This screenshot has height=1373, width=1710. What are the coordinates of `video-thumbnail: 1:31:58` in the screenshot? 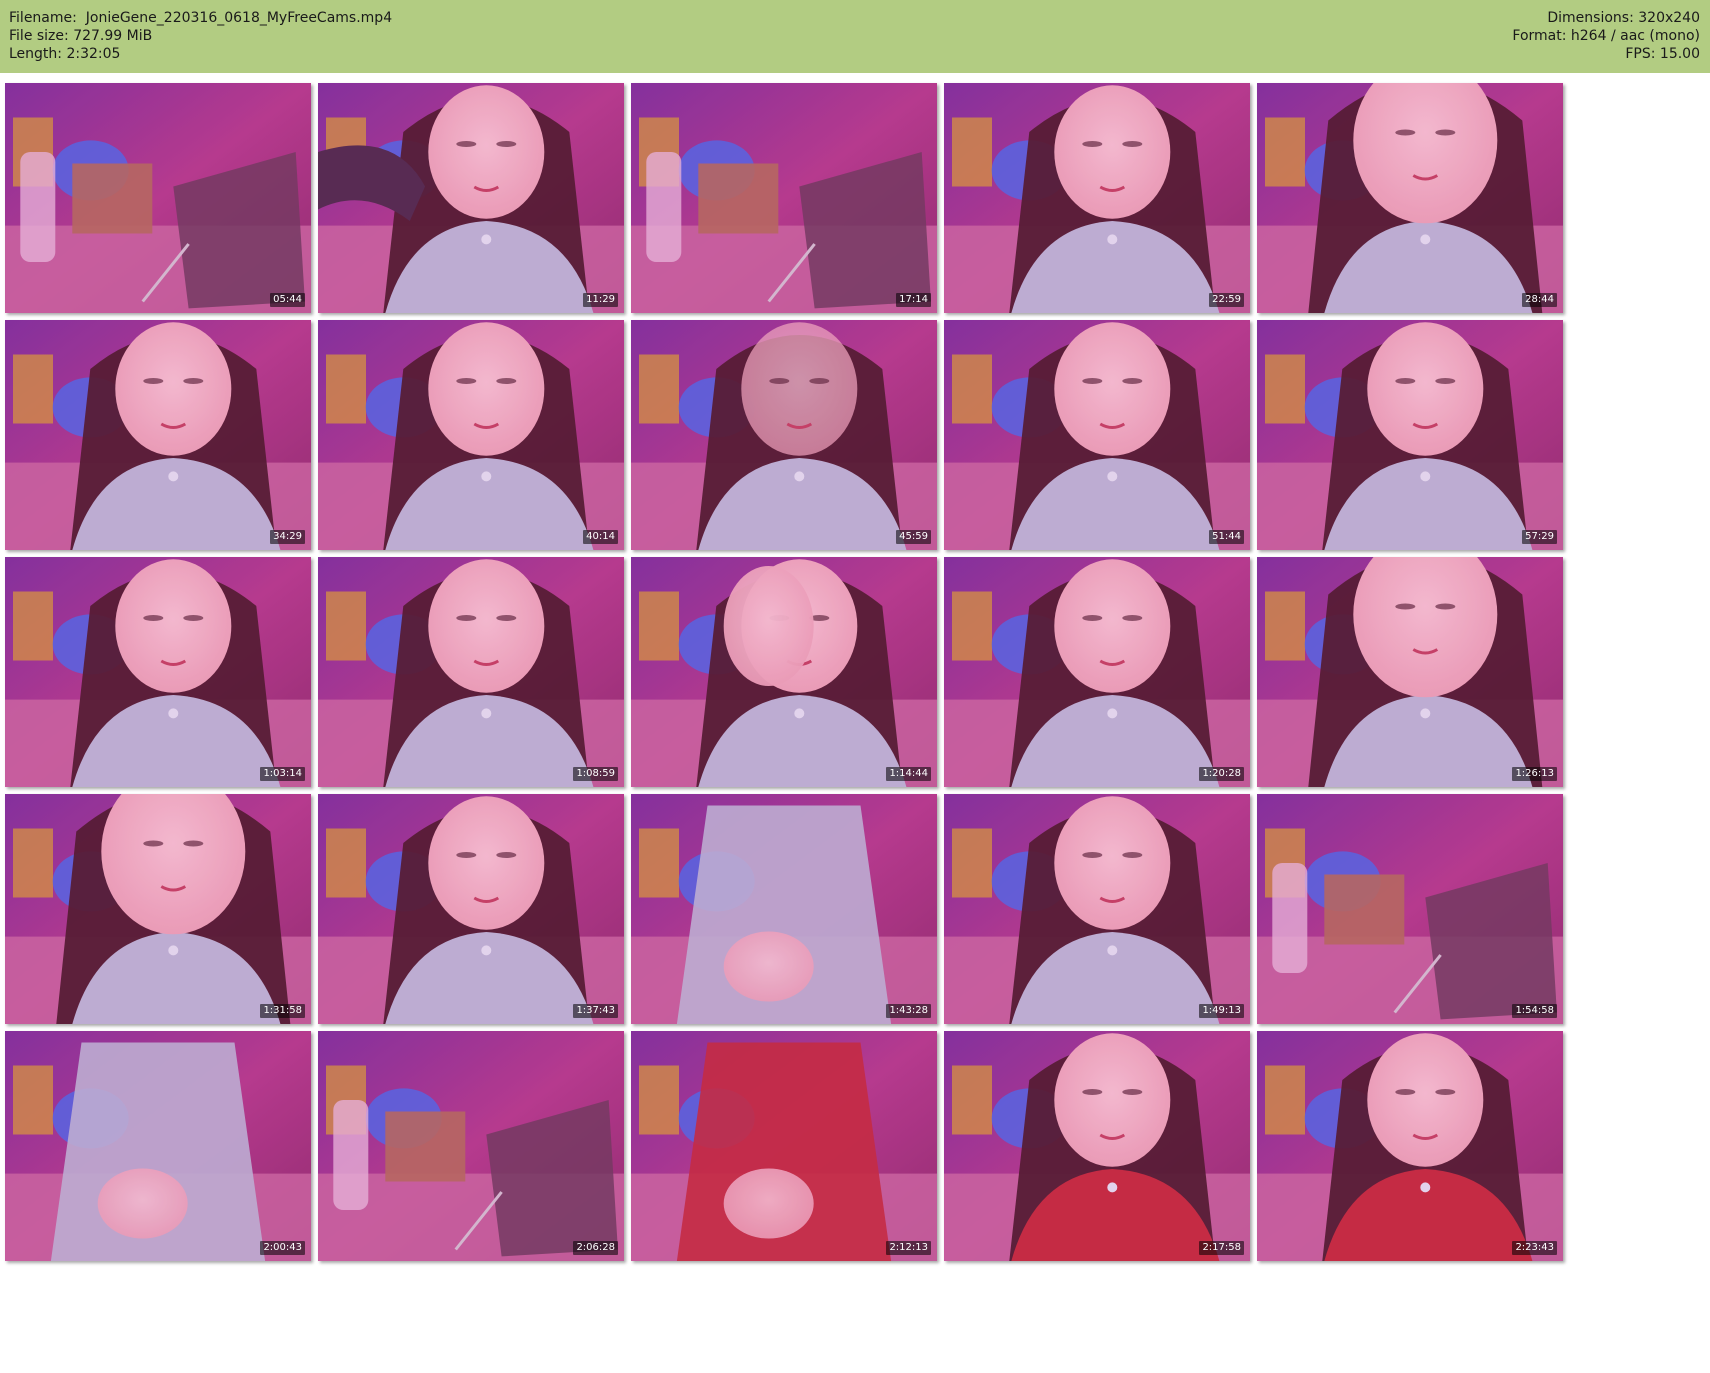 It's located at (158, 909).